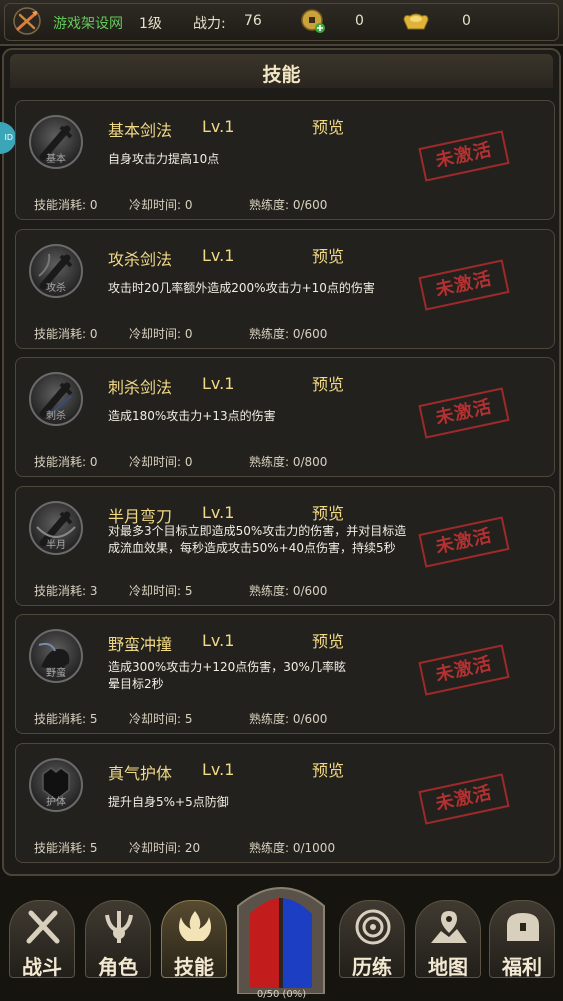  I want to click on panel-title-bar: 技能, so click(281, 71).